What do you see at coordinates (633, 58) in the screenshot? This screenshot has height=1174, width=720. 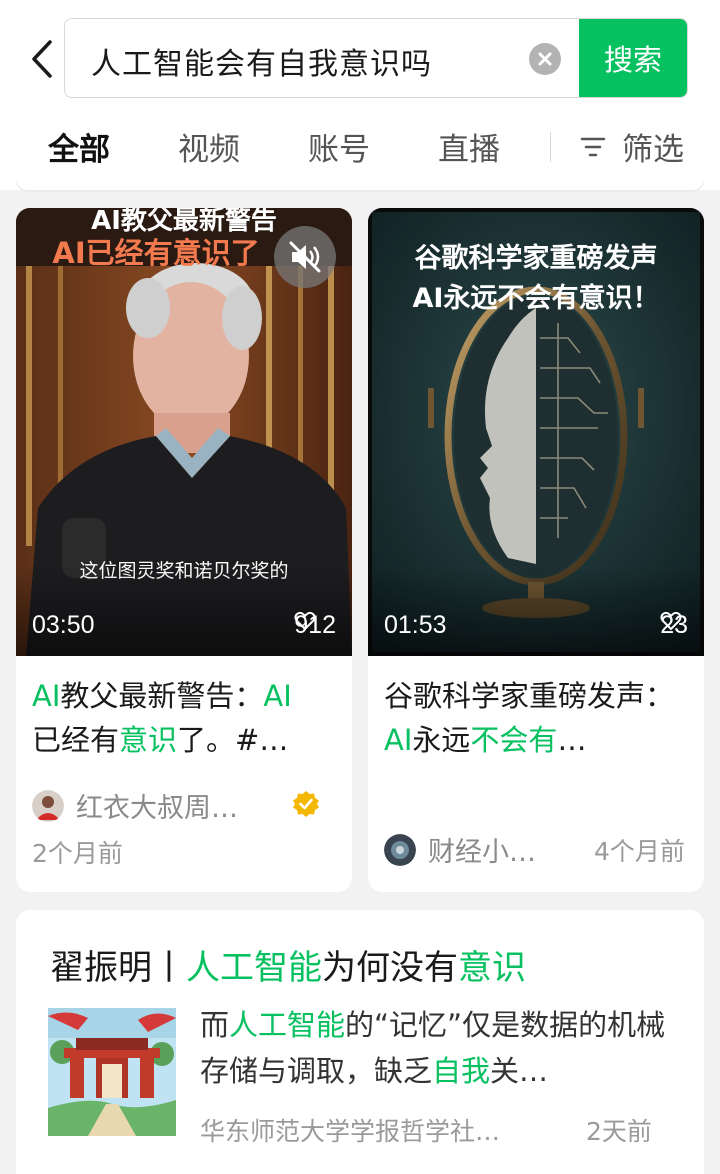 I see `search-button: 搜索` at bounding box center [633, 58].